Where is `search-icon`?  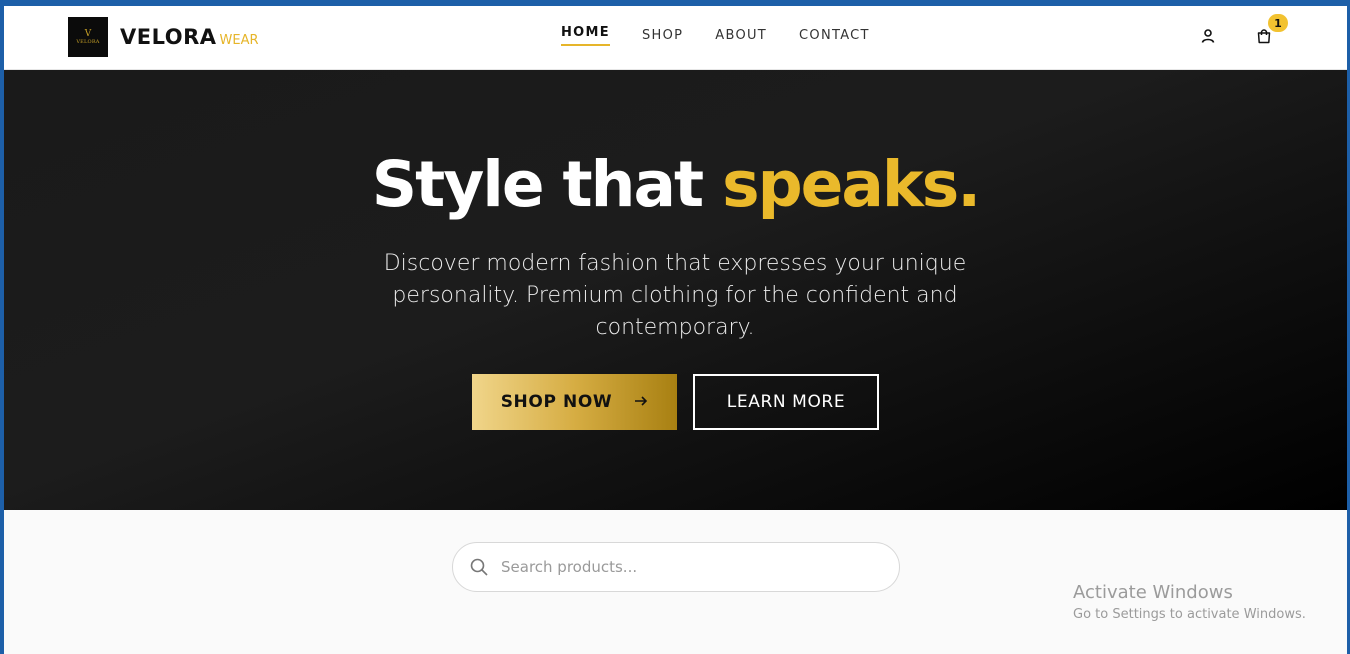 search-icon is located at coordinates (479, 567).